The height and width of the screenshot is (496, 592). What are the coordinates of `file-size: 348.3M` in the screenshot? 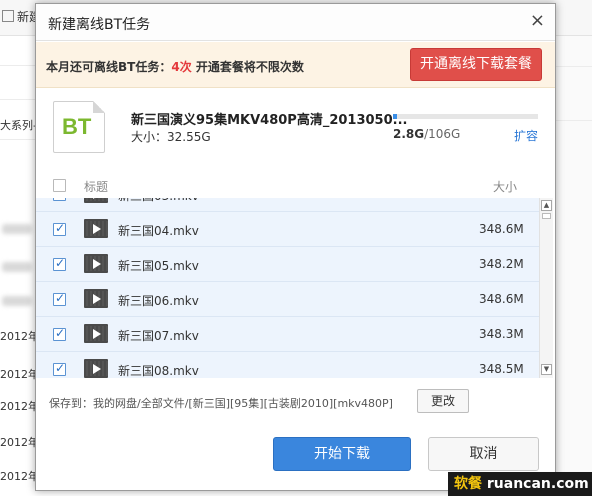 It's located at (501, 334).